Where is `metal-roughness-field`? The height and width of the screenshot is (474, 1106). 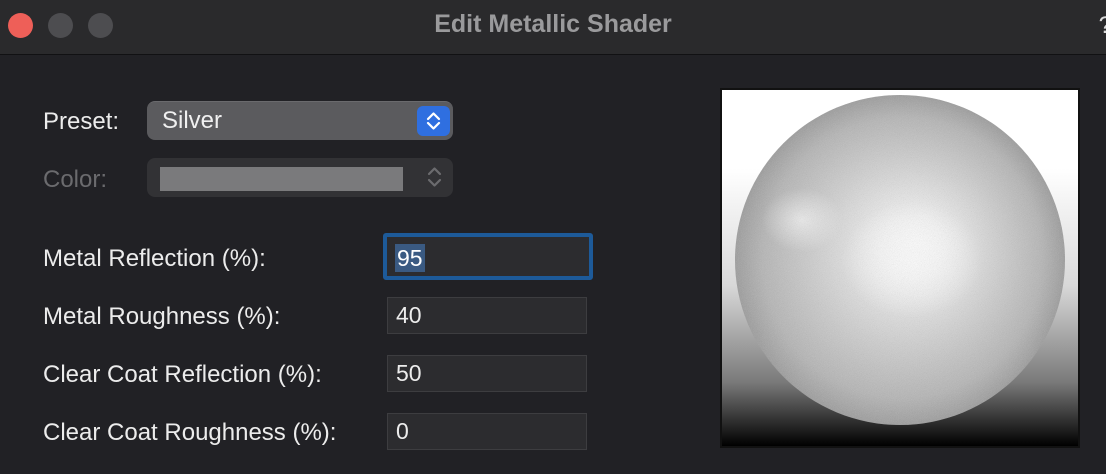 metal-roughness-field is located at coordinates (487, 315).